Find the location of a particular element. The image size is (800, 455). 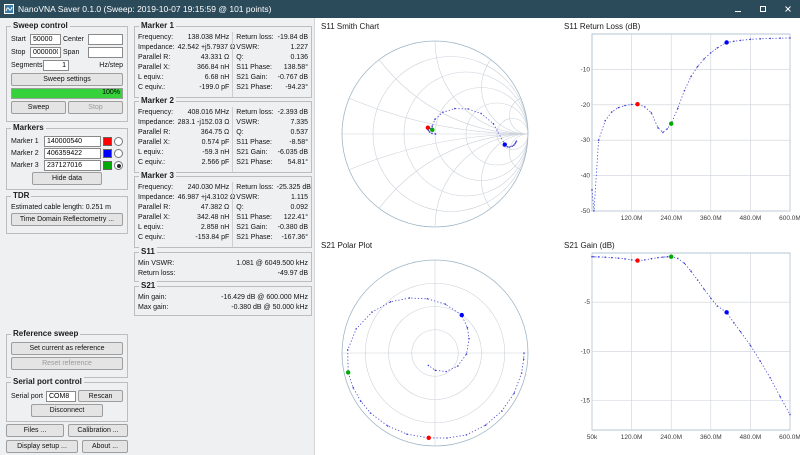

svg-text: 50k is located at coordinates (592, 437).